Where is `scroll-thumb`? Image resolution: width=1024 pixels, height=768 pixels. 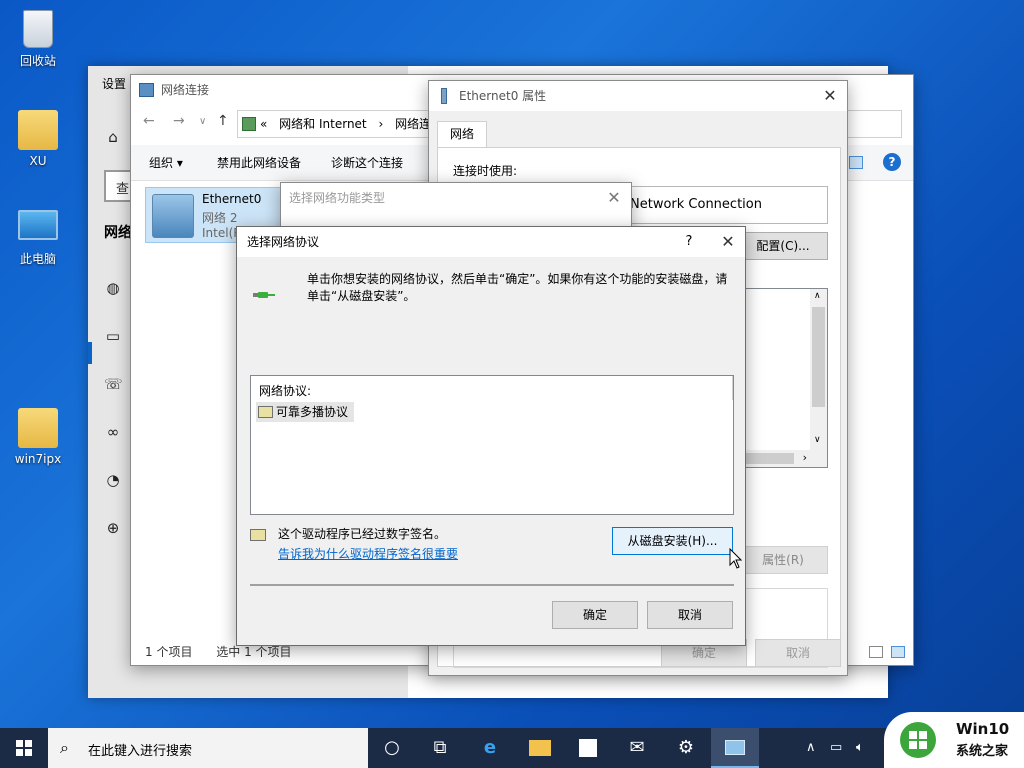
scroll-thumb is located at coordinates (818, 357).